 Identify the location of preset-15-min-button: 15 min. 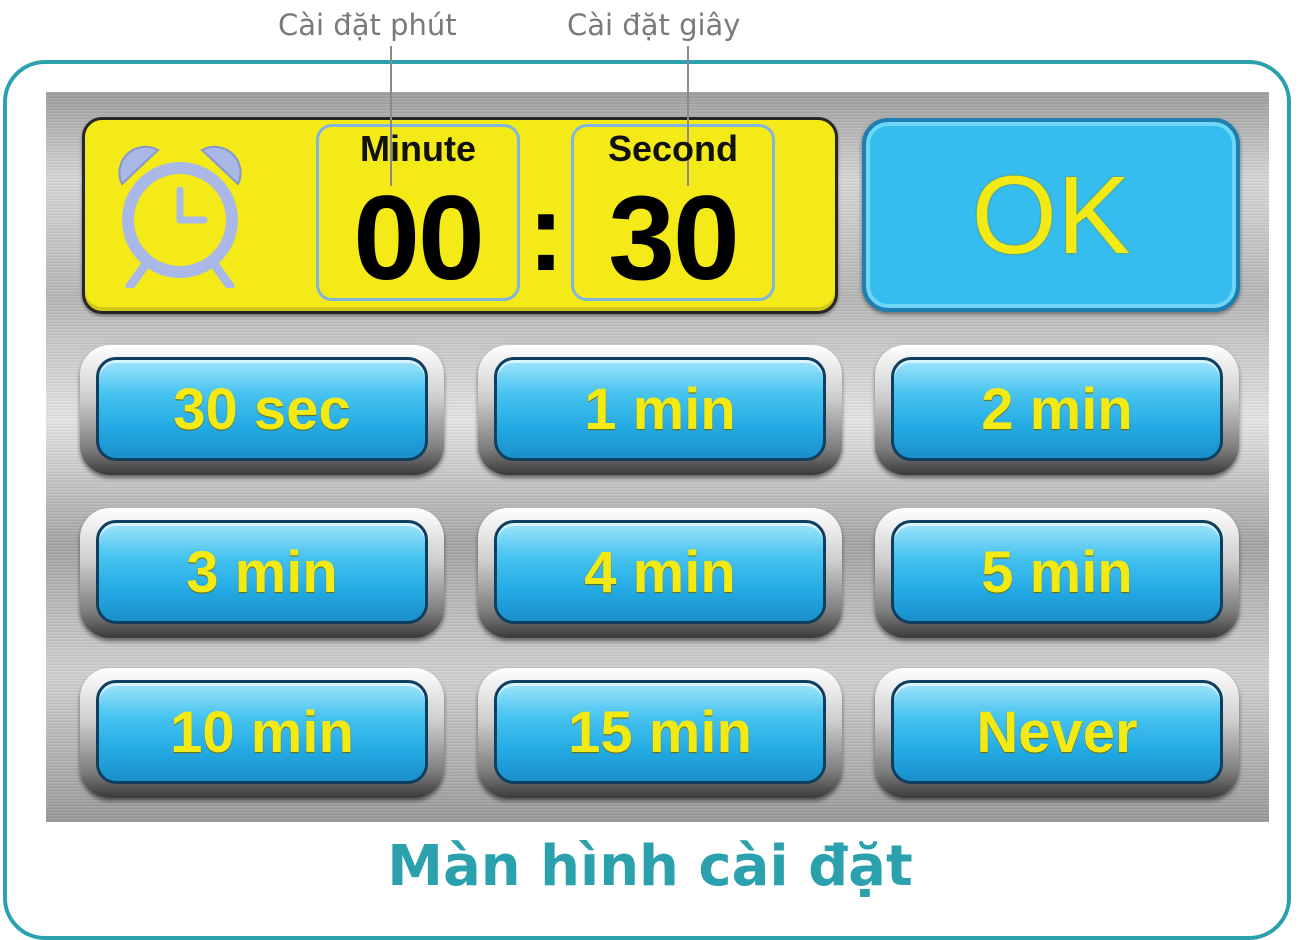
(660, 733).